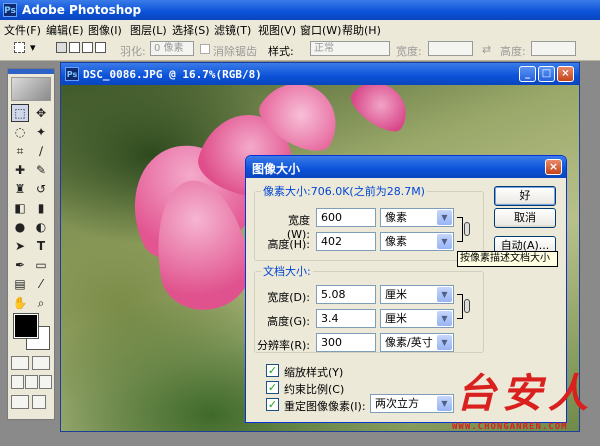 The image size is (600, 446). I want to click on menu-file: 文件(F), so click(22, 30).